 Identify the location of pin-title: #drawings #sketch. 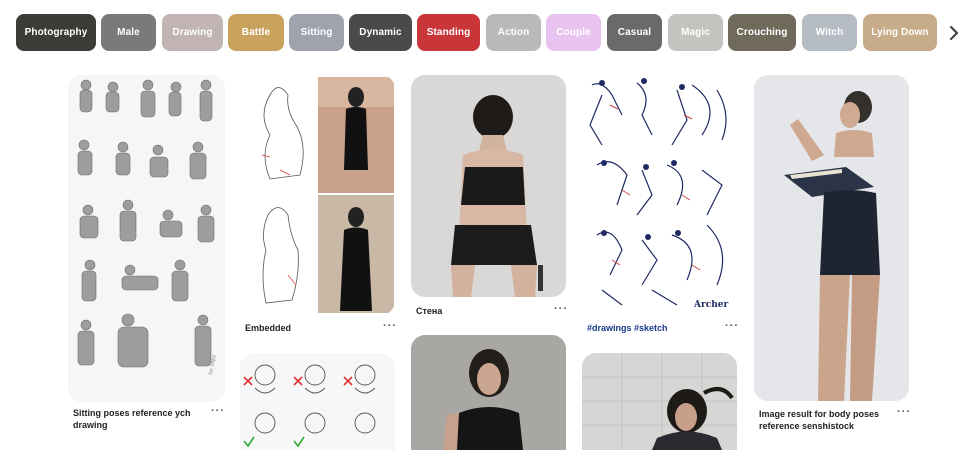
(647, 328).